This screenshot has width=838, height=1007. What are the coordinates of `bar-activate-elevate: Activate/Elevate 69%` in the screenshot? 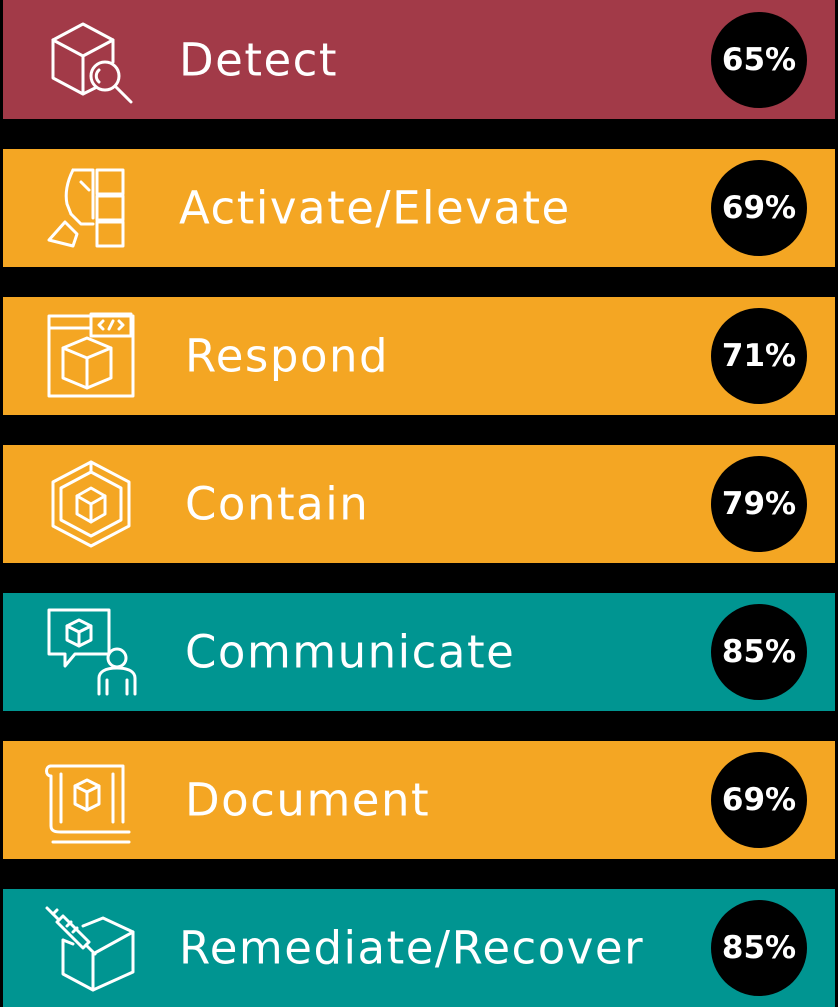 It's located at (419, 208).